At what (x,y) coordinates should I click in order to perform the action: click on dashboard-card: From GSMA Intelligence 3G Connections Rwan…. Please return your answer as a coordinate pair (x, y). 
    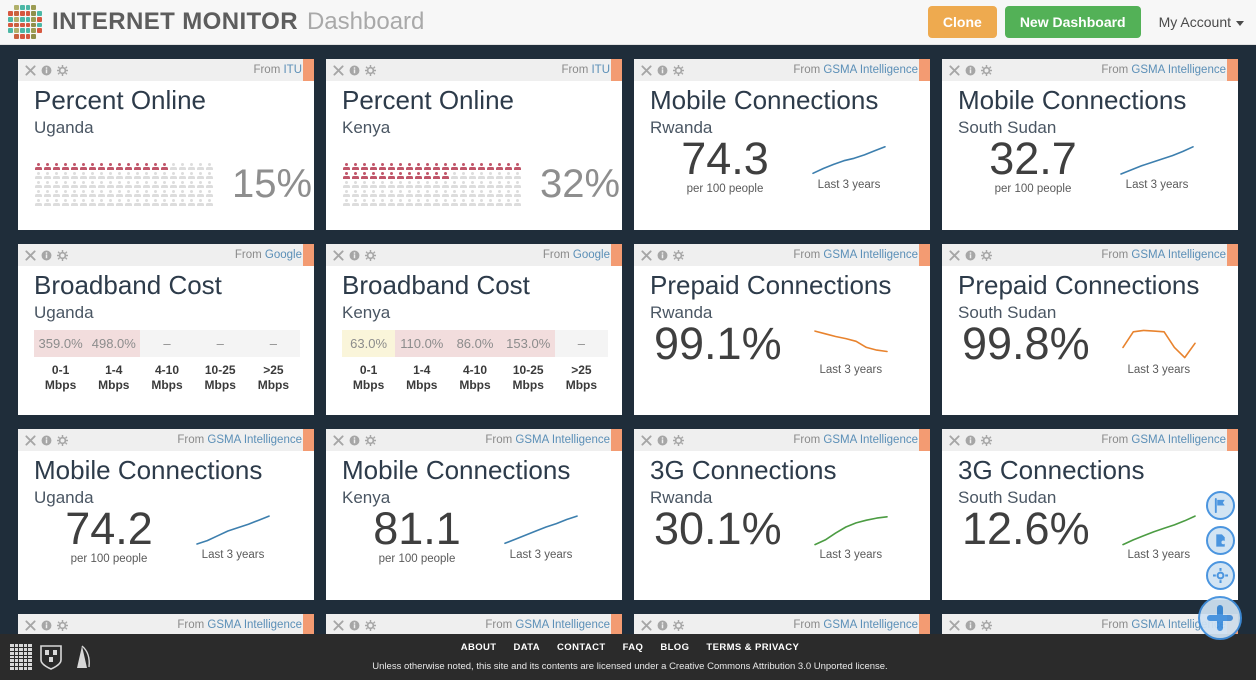
    Looking at the image, I should click on (782, 514).